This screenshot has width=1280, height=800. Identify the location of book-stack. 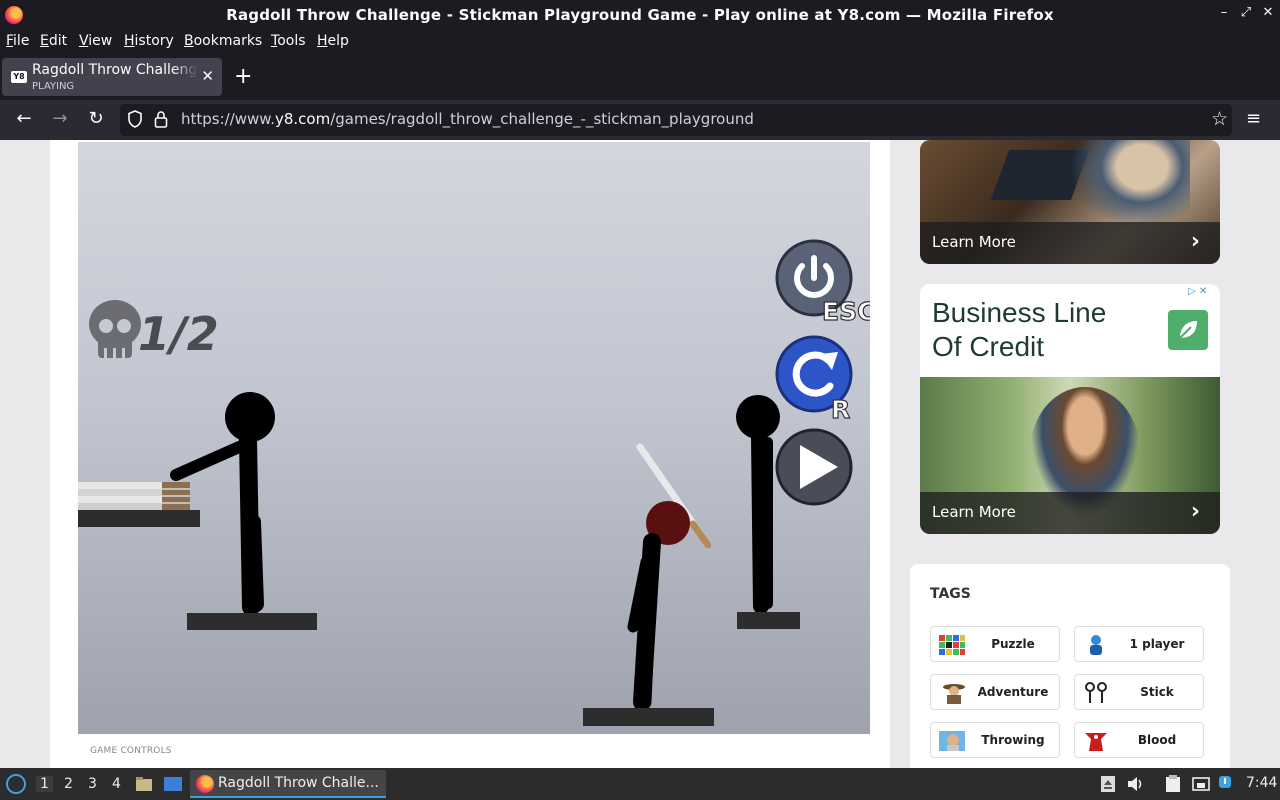
(134, 496).